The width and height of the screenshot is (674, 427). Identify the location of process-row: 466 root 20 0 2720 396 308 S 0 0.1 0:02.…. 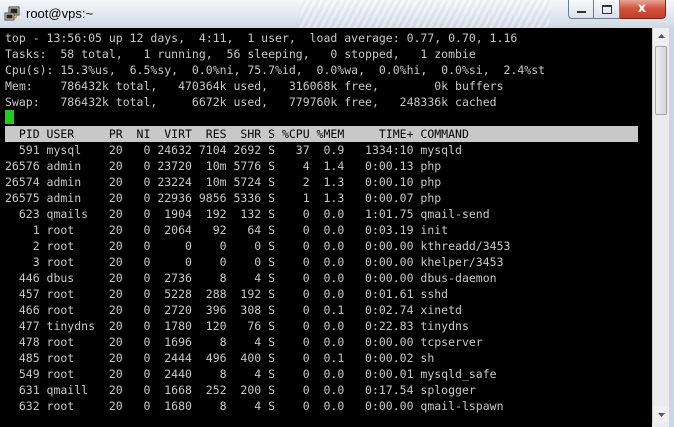
(233, 310).